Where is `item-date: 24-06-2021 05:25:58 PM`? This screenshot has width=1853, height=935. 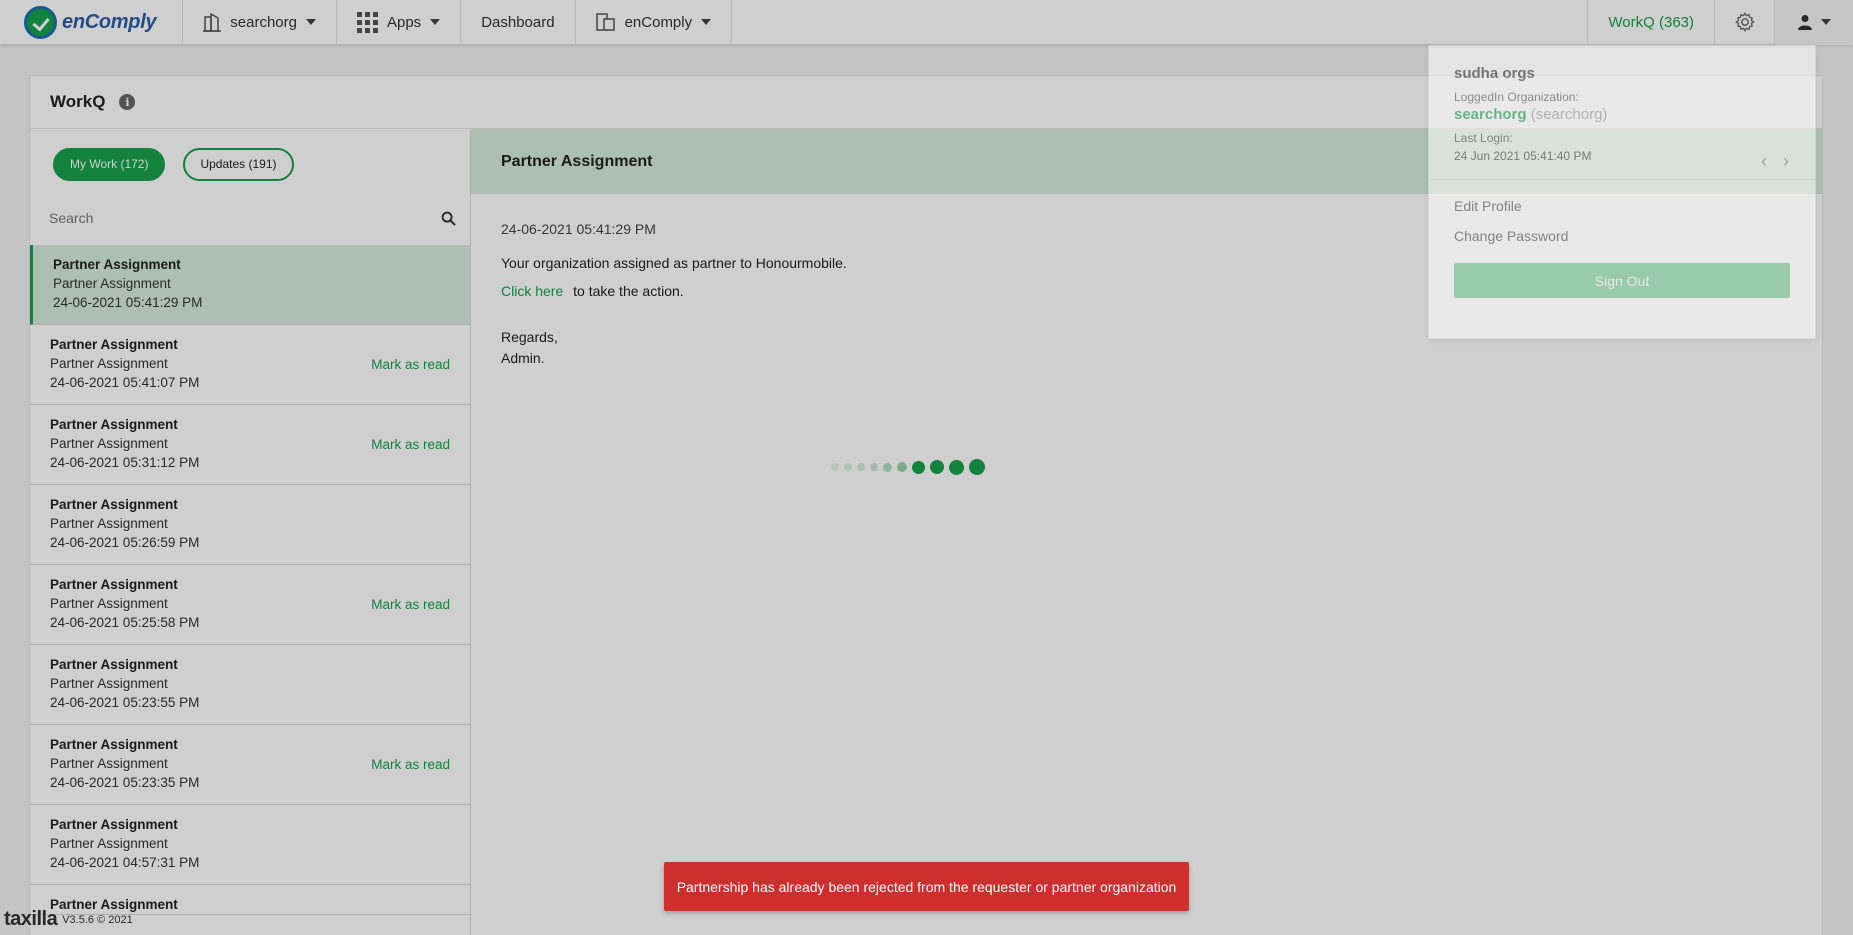
item-date: 24-06-2021 05:25:58 PM is located at coordinates (125, 622).